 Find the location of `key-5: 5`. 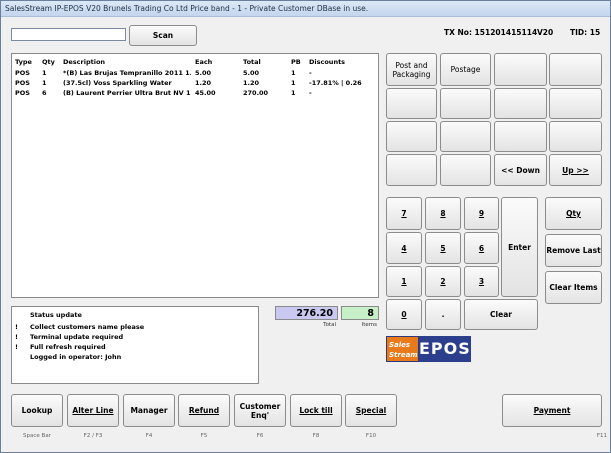

key-5: 5 is located at coordinates (443, 248).